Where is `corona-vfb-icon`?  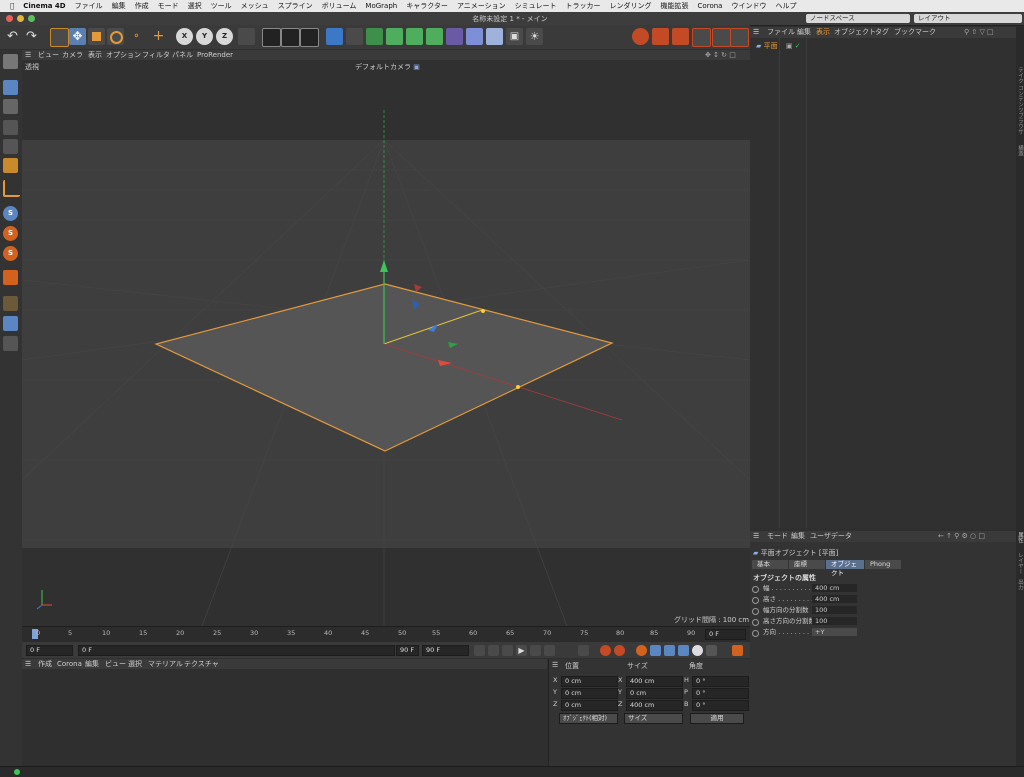 corona-vfb-icon is located at coordinates (680, 36).